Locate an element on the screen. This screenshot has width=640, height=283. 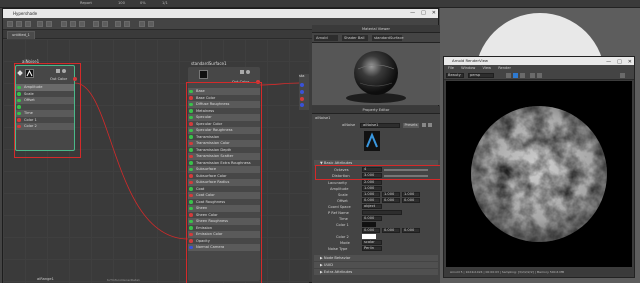
graph-hint-label: tuTInfocoOwnerDeta1 is located at coordinates (123, 280).